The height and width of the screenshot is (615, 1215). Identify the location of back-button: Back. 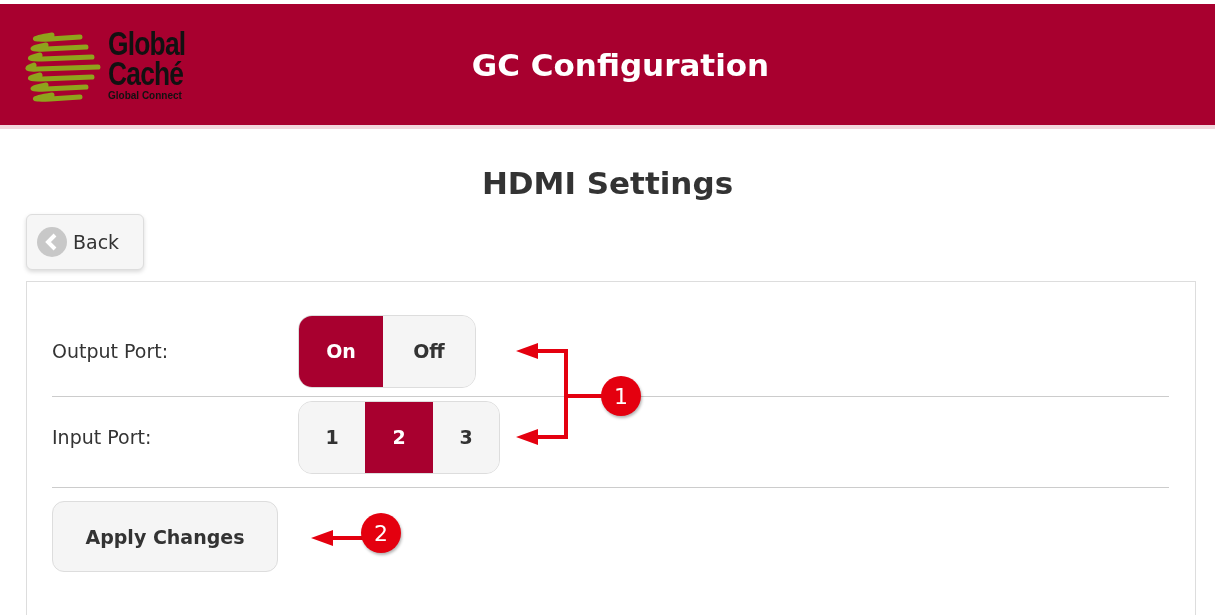
(85, 242).